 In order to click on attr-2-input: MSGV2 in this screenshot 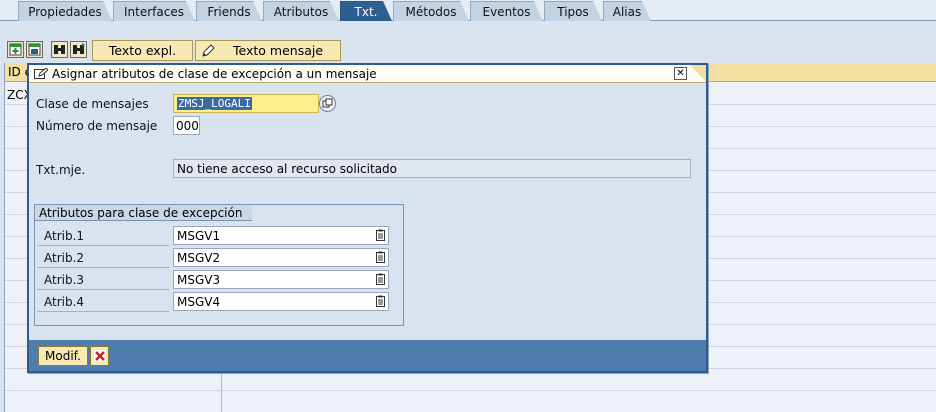, I will do `click(281, 257)`.